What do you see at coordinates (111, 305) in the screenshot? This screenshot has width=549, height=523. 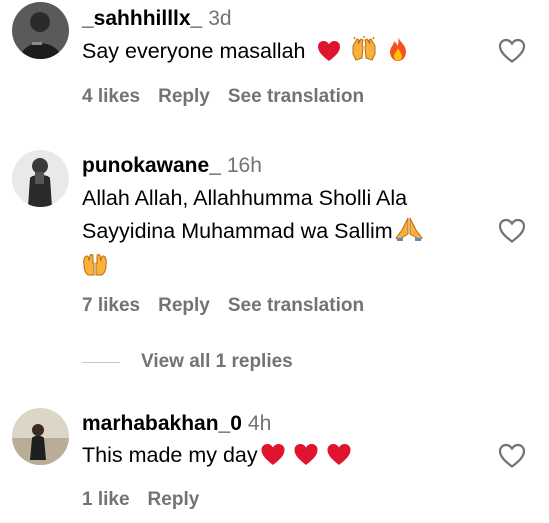 I see `likes-count: 7 likes` at bounding box center [111, 305].